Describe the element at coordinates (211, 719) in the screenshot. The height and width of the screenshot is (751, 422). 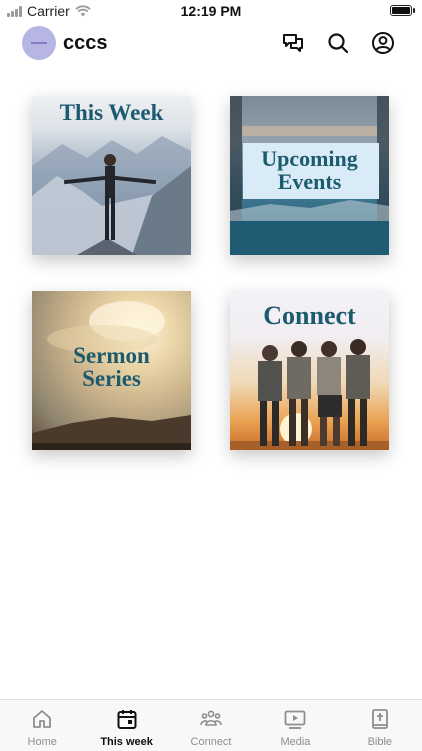
I see `people-icon` at that location.